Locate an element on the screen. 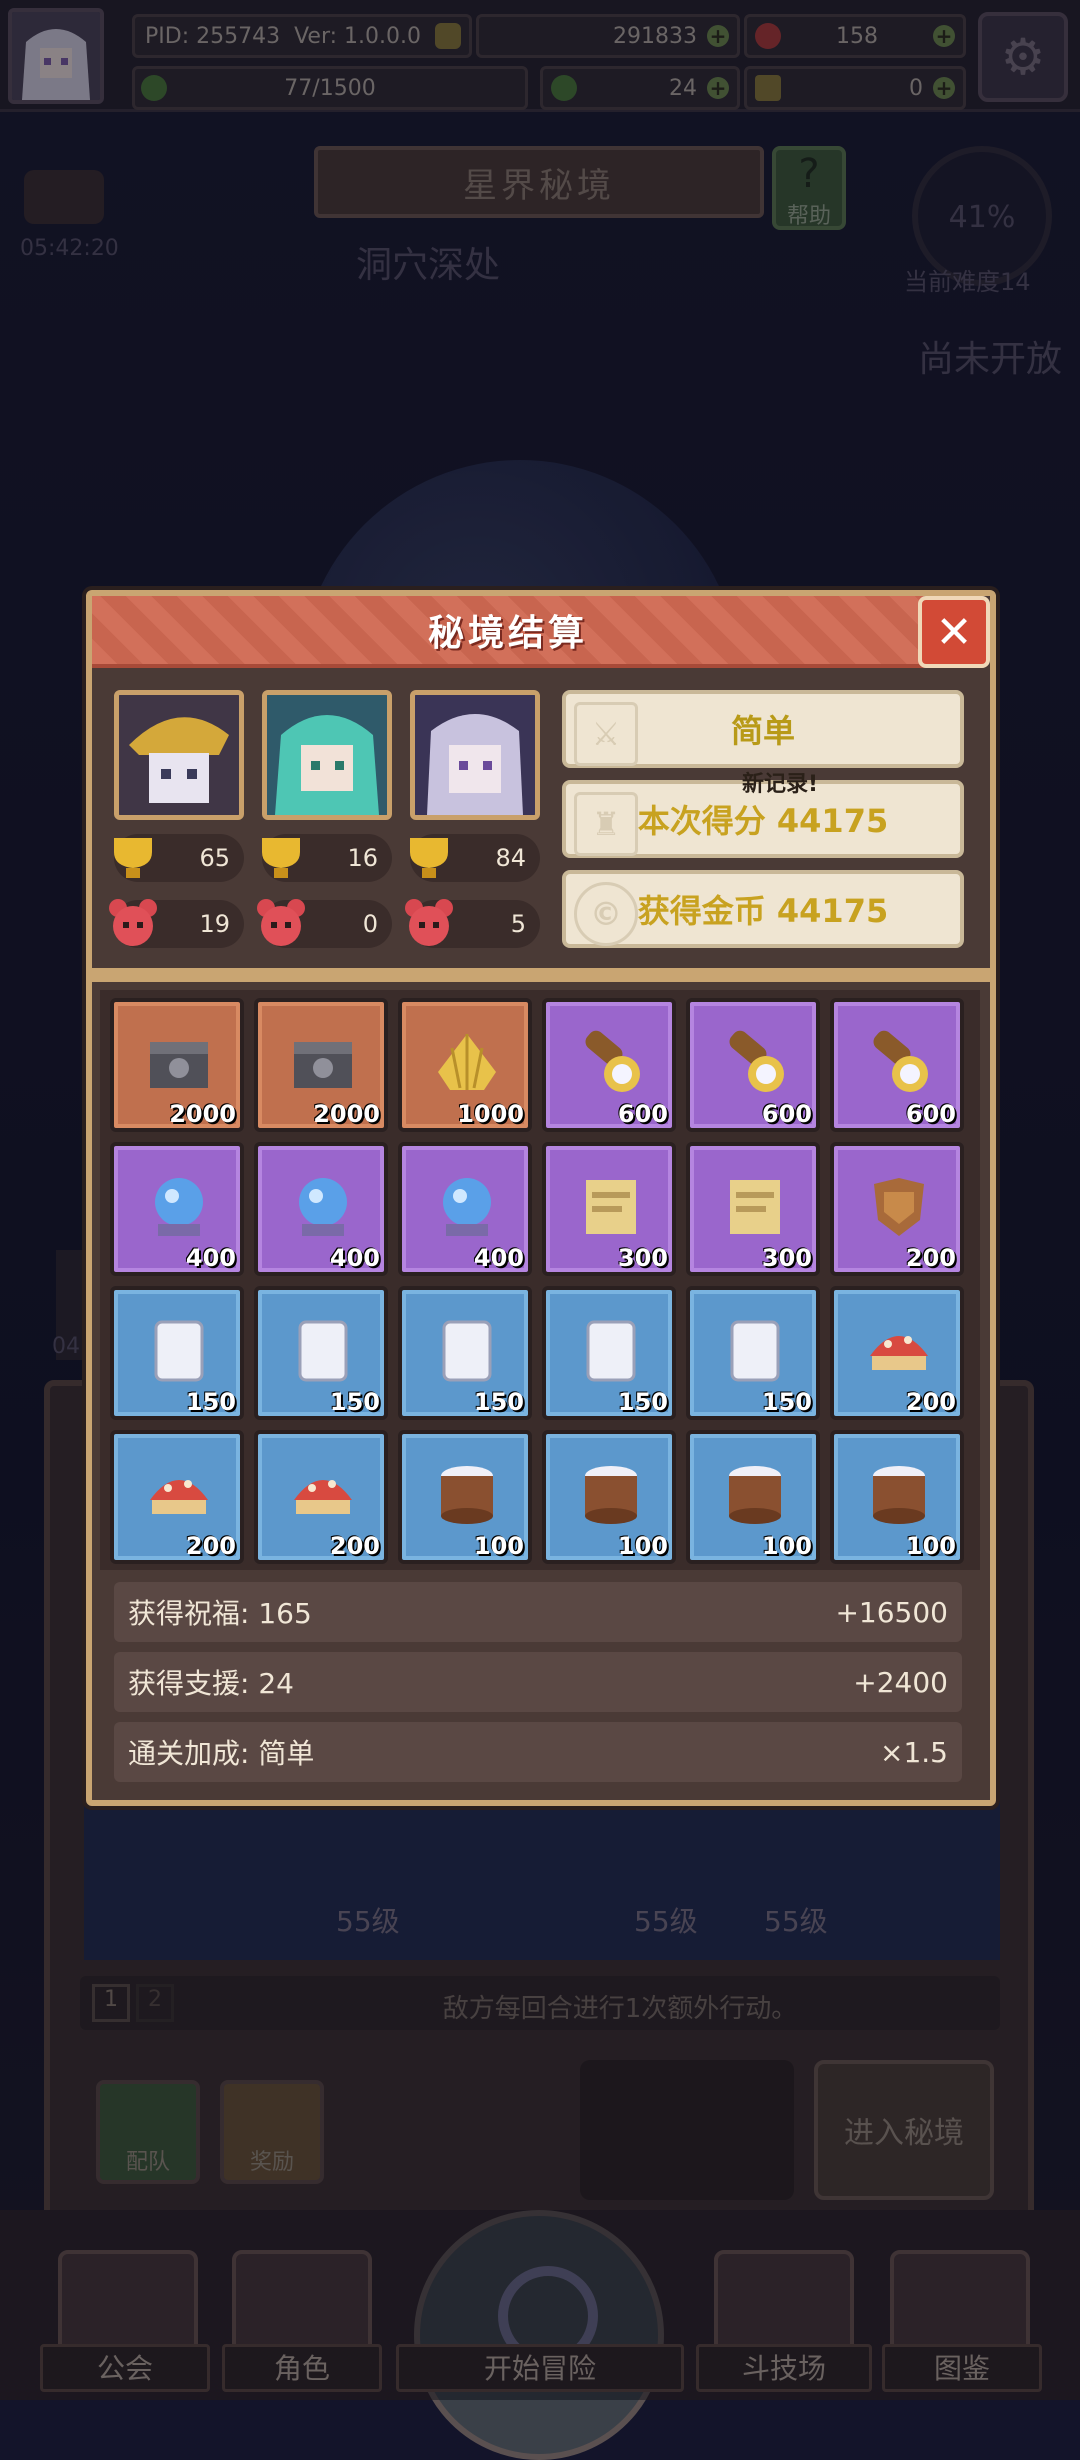 The image size is (1080, 2460). hero-1-count: 19 is located at coordinates (176, 923).